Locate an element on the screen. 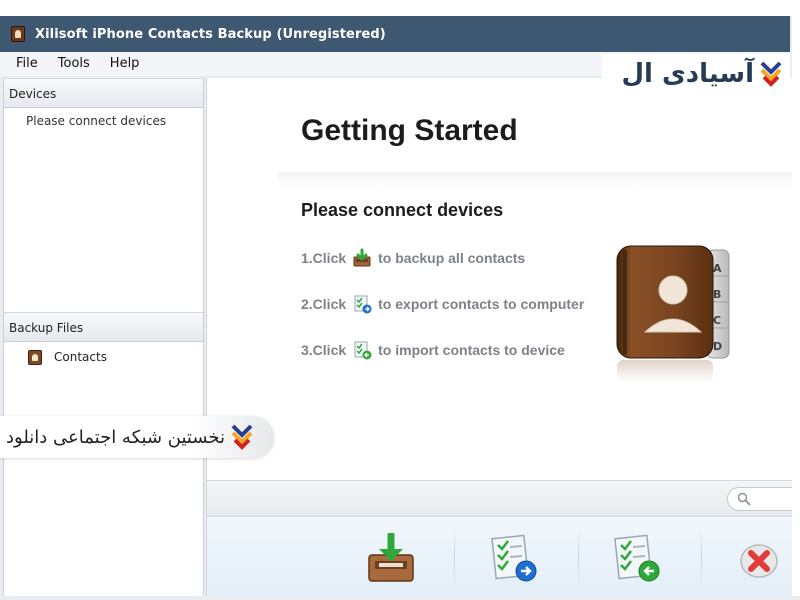  import-button is located at coordinates (637, 558).